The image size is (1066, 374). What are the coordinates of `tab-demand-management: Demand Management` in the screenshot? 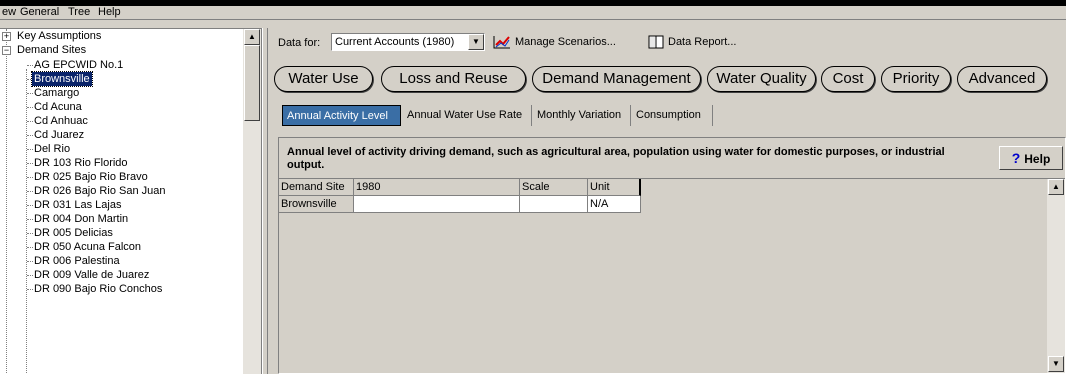 It's located at (616, 79).